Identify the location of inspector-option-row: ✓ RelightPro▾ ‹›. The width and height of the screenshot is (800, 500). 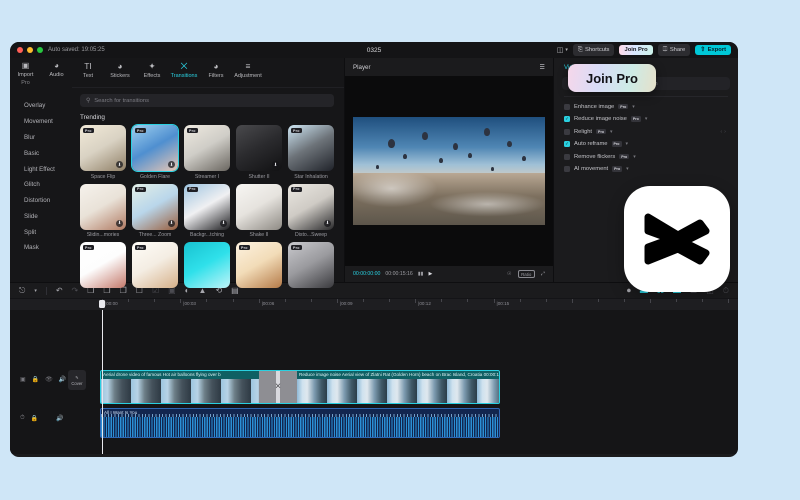
(646, 128).